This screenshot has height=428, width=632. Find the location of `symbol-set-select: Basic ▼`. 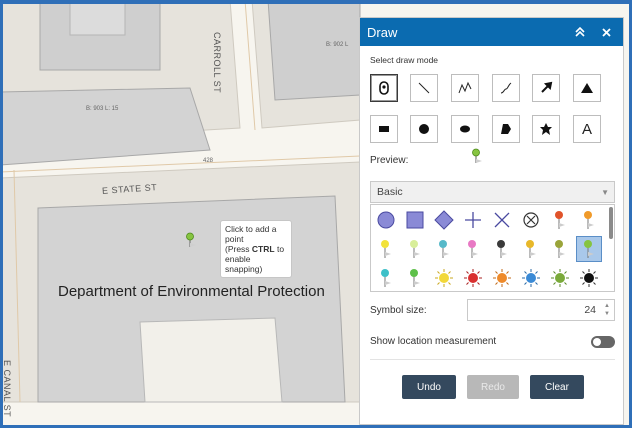

symbol-set-select: Basic ▼ is located at coordinates (492, 192).